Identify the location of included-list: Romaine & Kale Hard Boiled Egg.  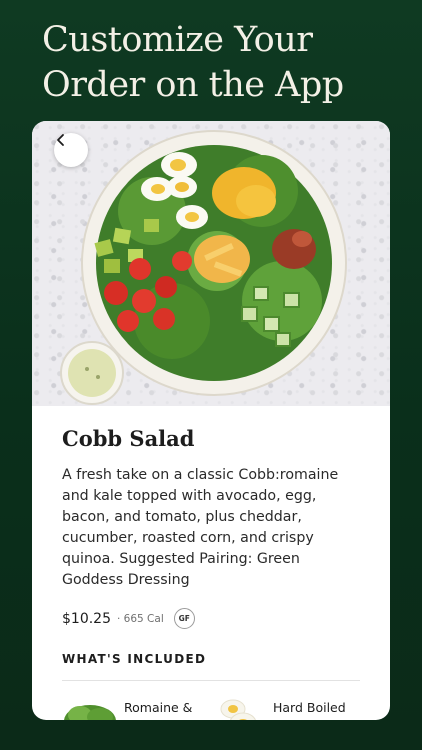
(211, 706).